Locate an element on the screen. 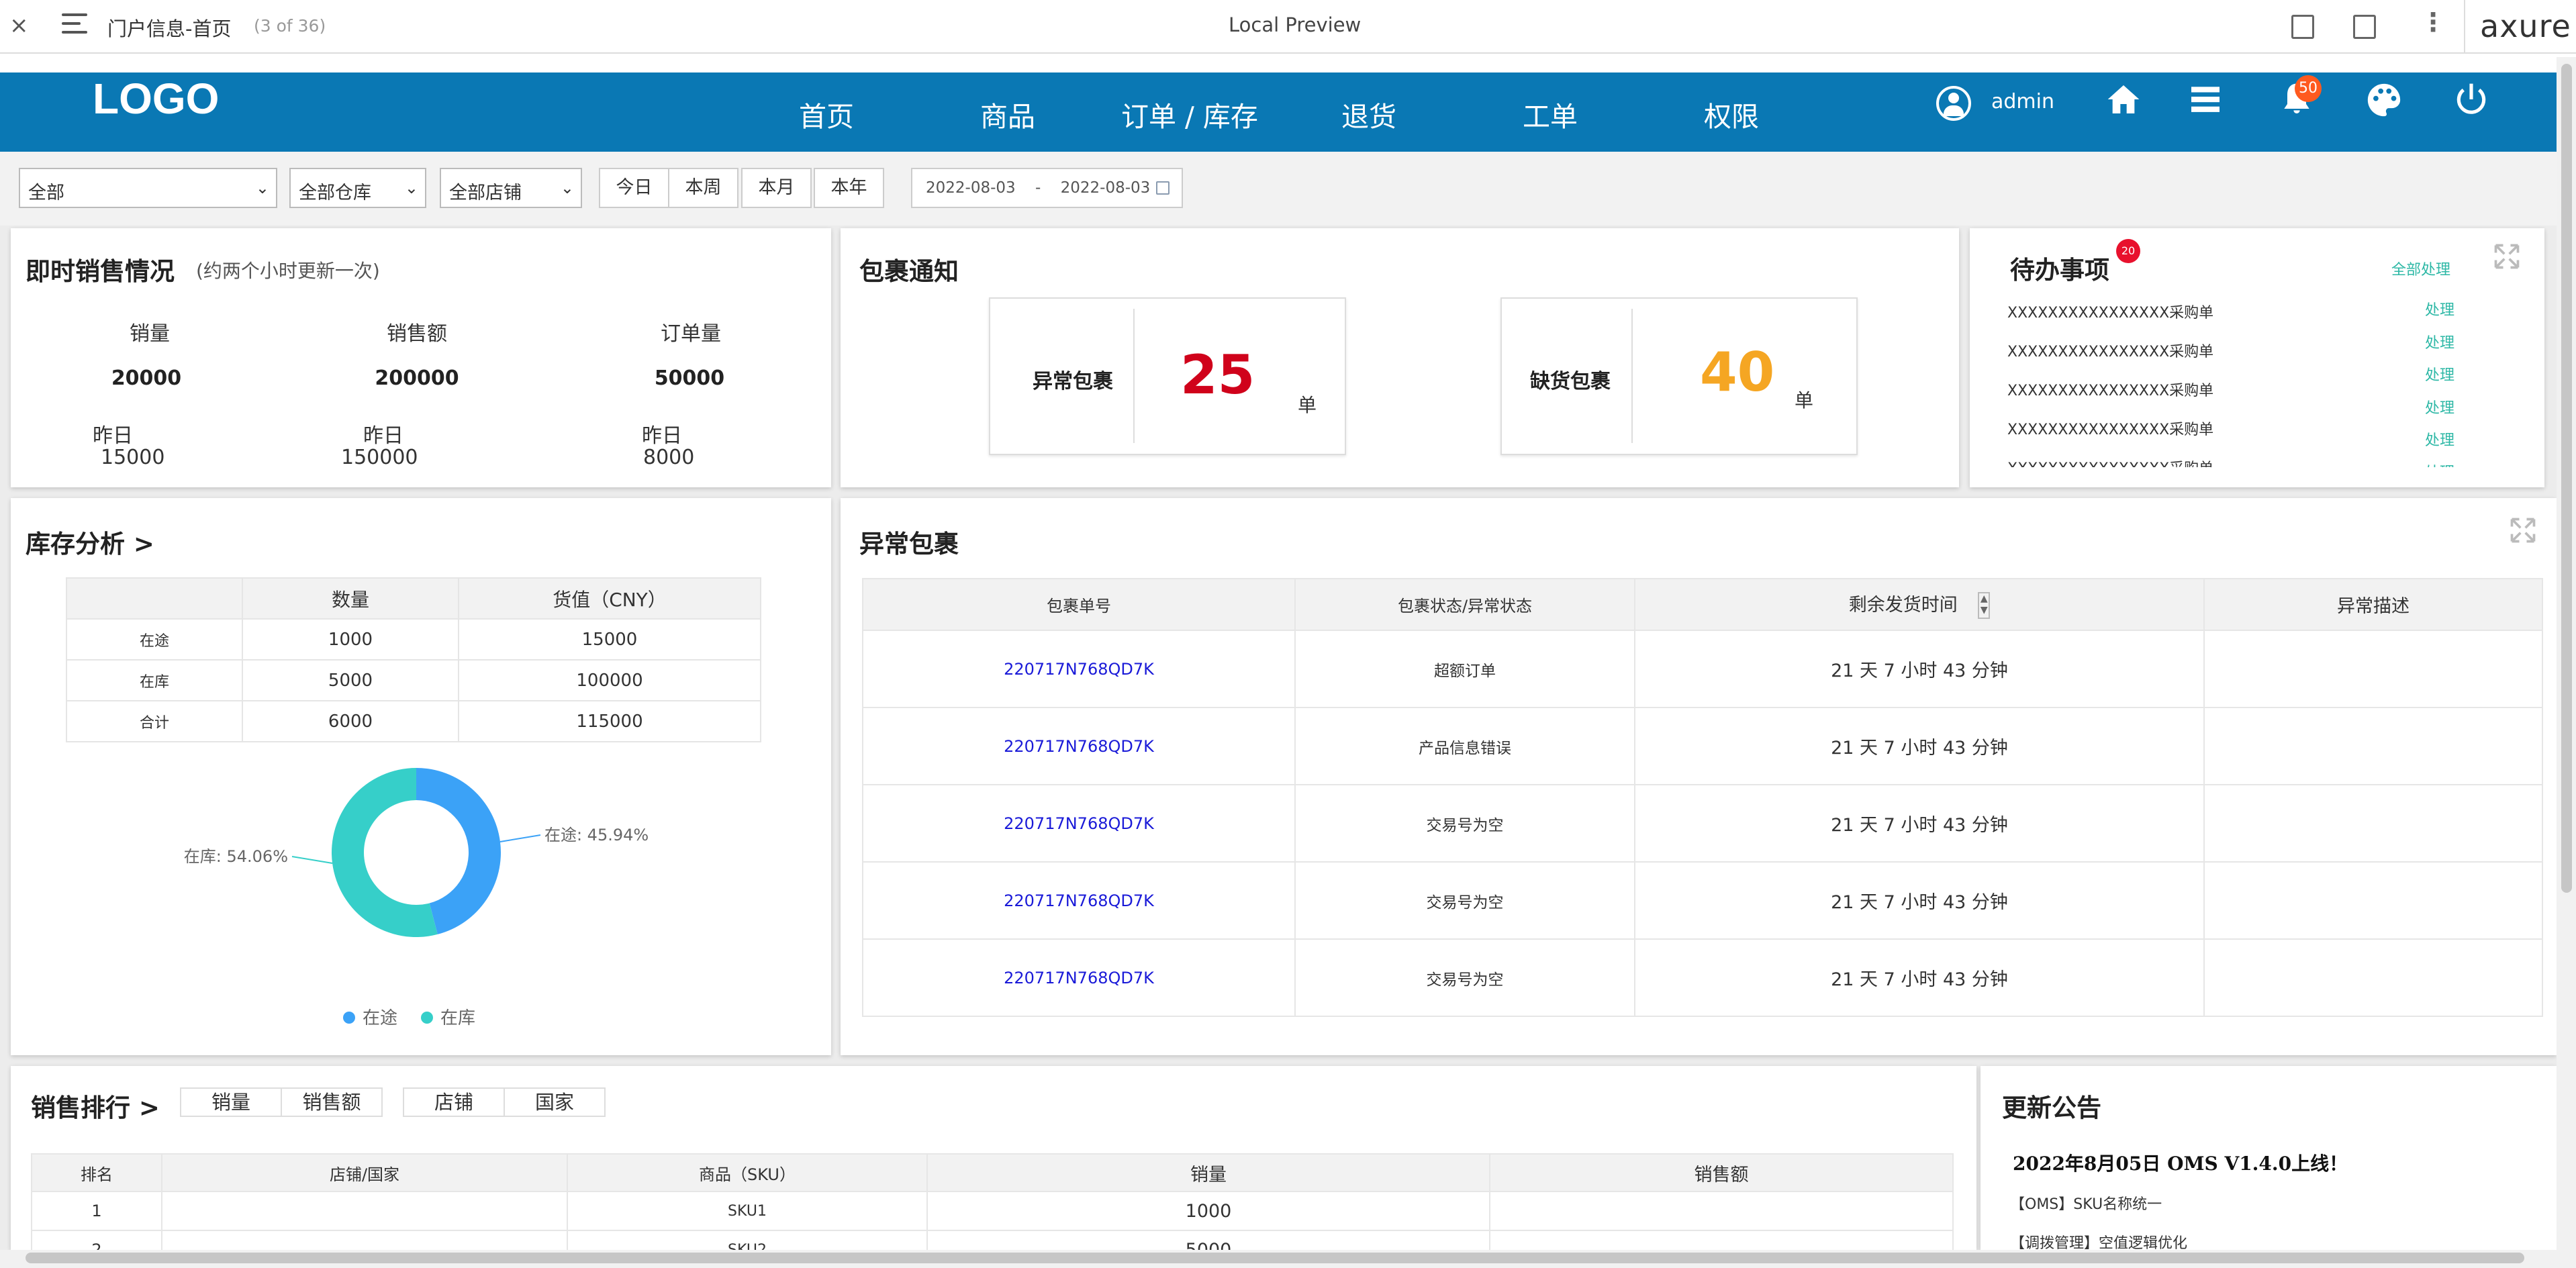 Image resolution: width=2576 pixels, height=1268 pixels. tab-country: 国家 is located at coordinates (555, 1102).